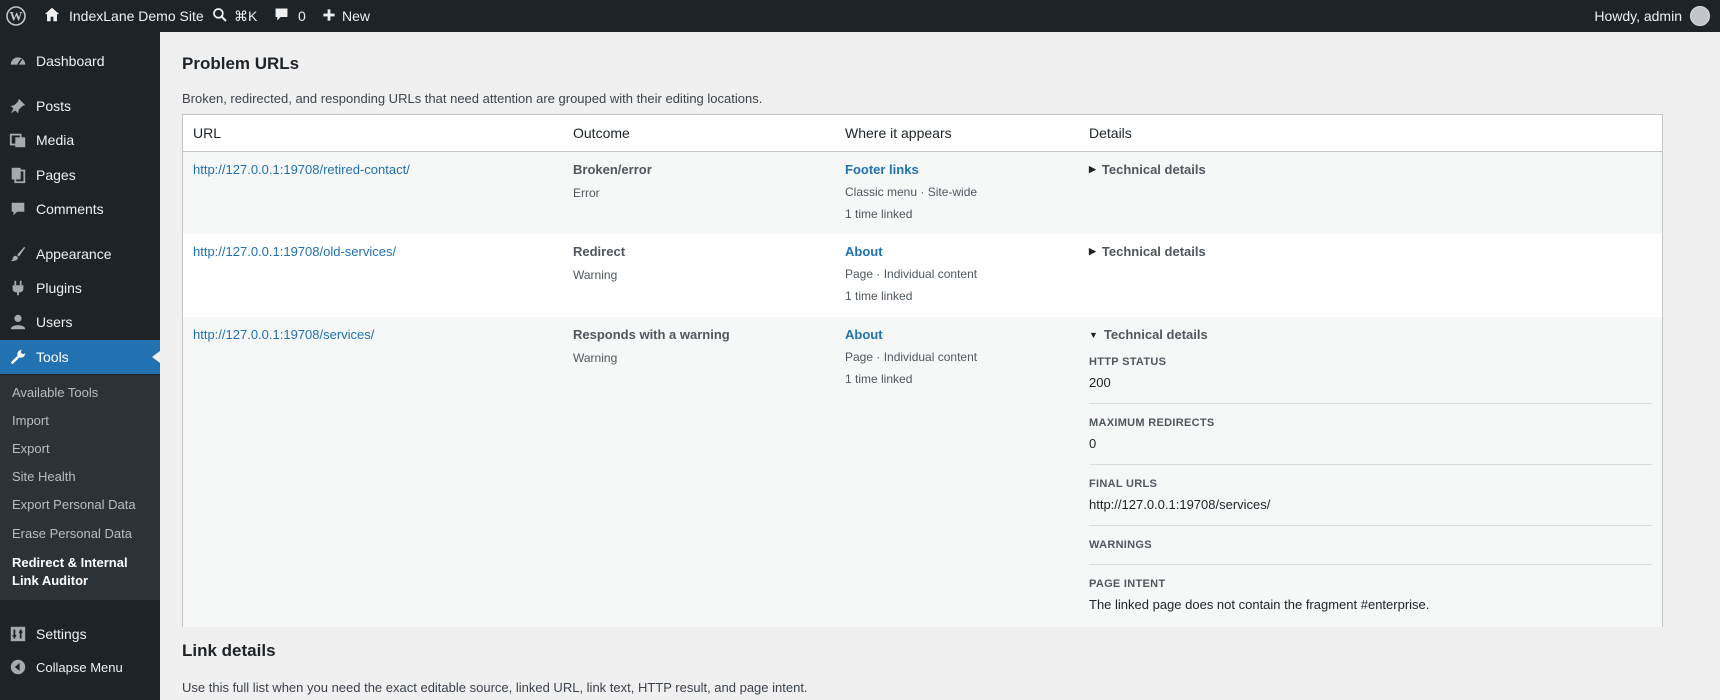  Describe the element at coordinates (18, 634) in the screenshot. I see `settings-icon` at that location.